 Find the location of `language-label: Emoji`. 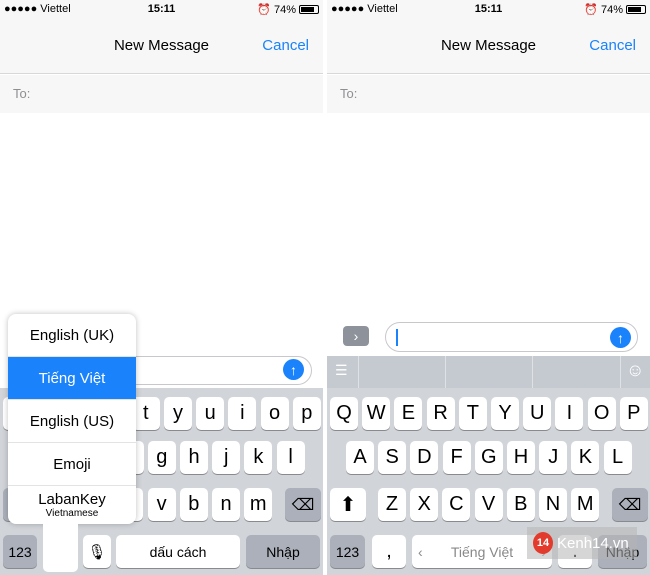

language-label: Emoji is located at coordinates (72, 464).